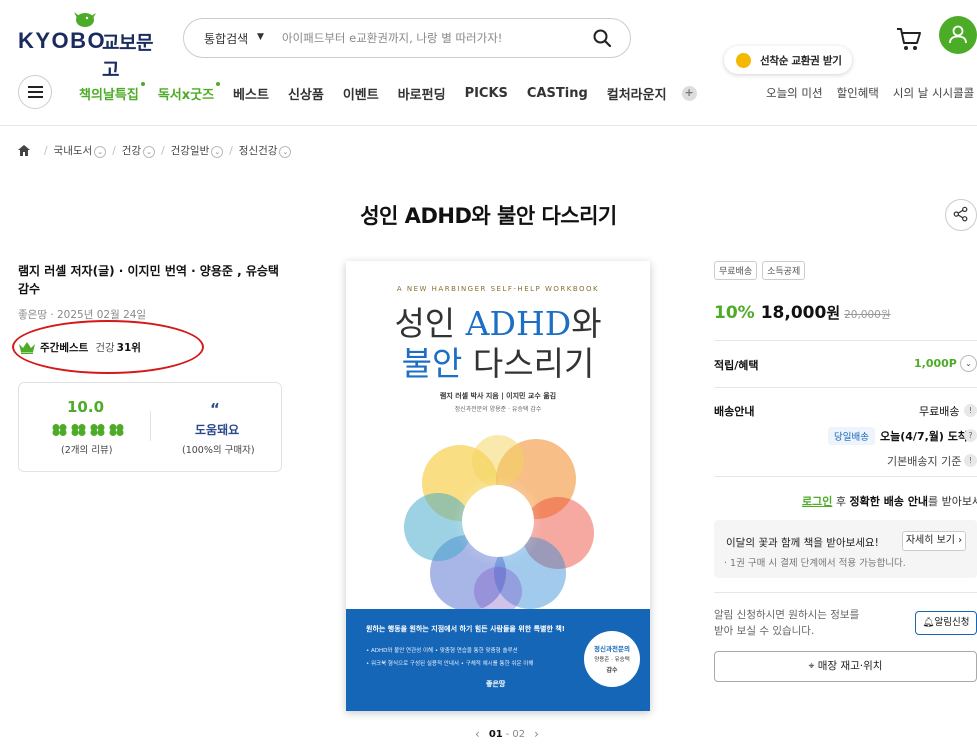  I want to click on nav-item-new: 신상품, so click(306, 93).